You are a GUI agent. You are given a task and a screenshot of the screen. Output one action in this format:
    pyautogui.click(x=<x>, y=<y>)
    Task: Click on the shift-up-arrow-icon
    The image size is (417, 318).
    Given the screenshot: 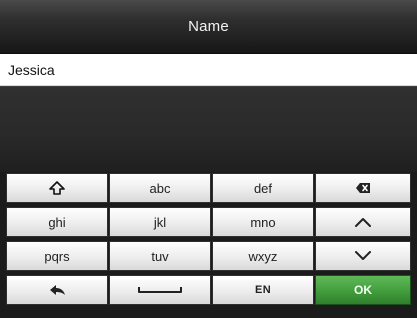 What is the action you would take?
    pyautogui.click(x=57, y=188)
    